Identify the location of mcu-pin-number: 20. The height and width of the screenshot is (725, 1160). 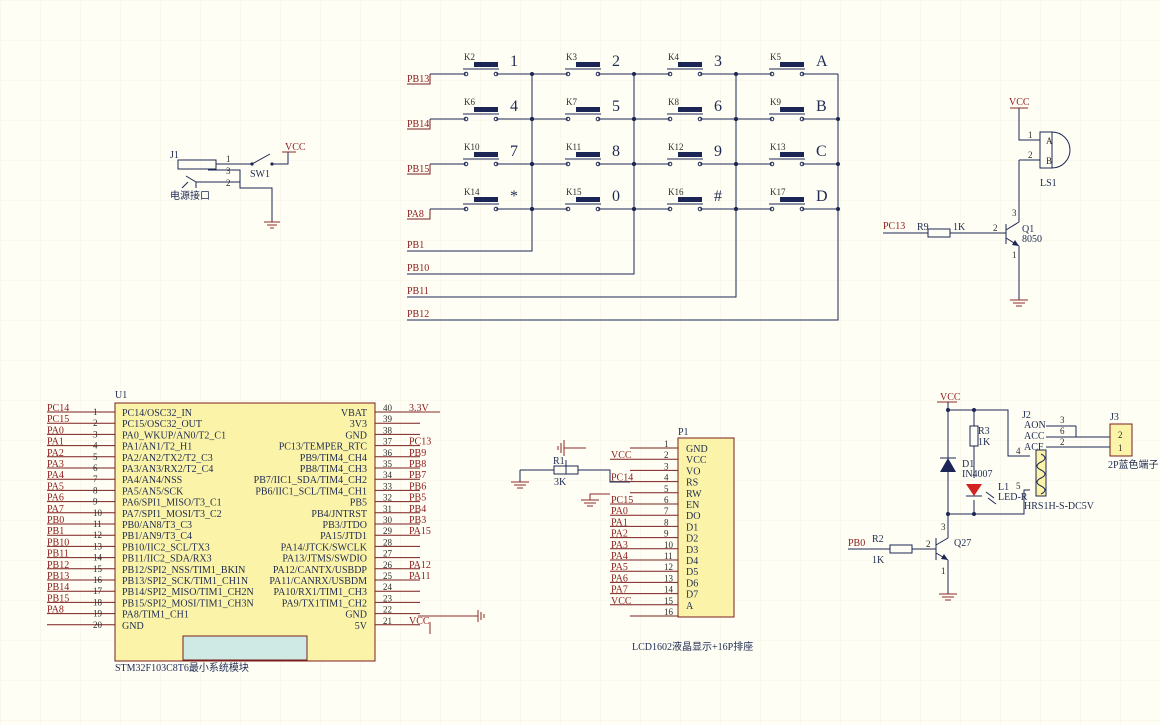
(98, 625).